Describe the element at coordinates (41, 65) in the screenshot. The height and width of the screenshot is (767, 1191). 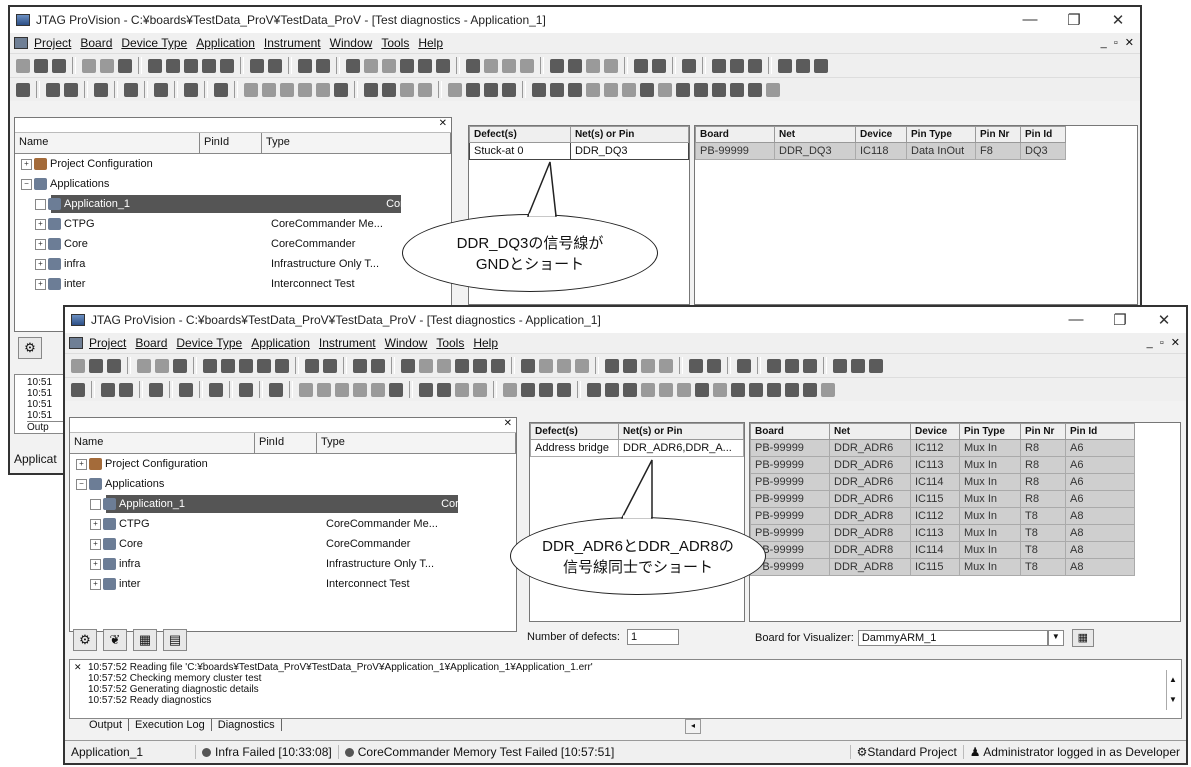
I see `open-icon` at that location.